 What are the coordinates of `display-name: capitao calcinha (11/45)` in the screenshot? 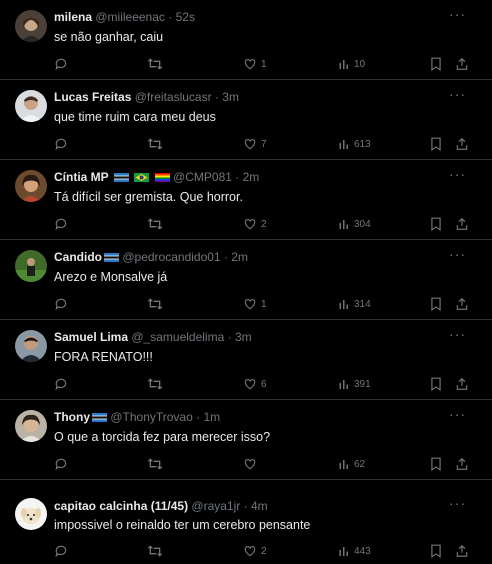 It's located at (121, 506).